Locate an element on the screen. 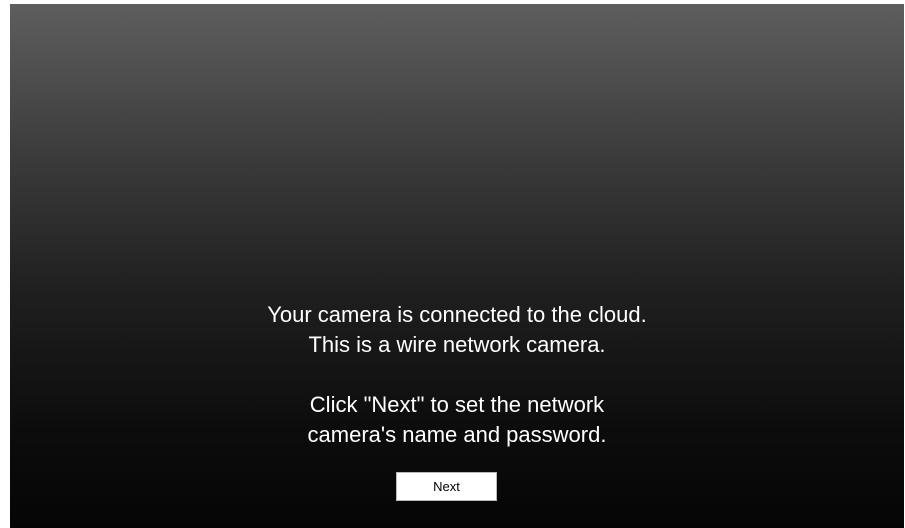 The height and width of the screenshot is (528, 905). next-button: Next is located at coordinates (446, 486).